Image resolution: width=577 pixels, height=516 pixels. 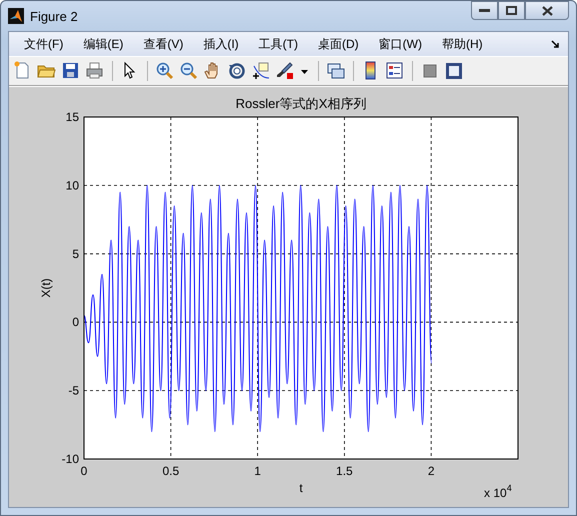 What do you see at coordinates (75, 253) in the screenshot?
I see `y-tick-label: 5` at bounding box center [75, 253].